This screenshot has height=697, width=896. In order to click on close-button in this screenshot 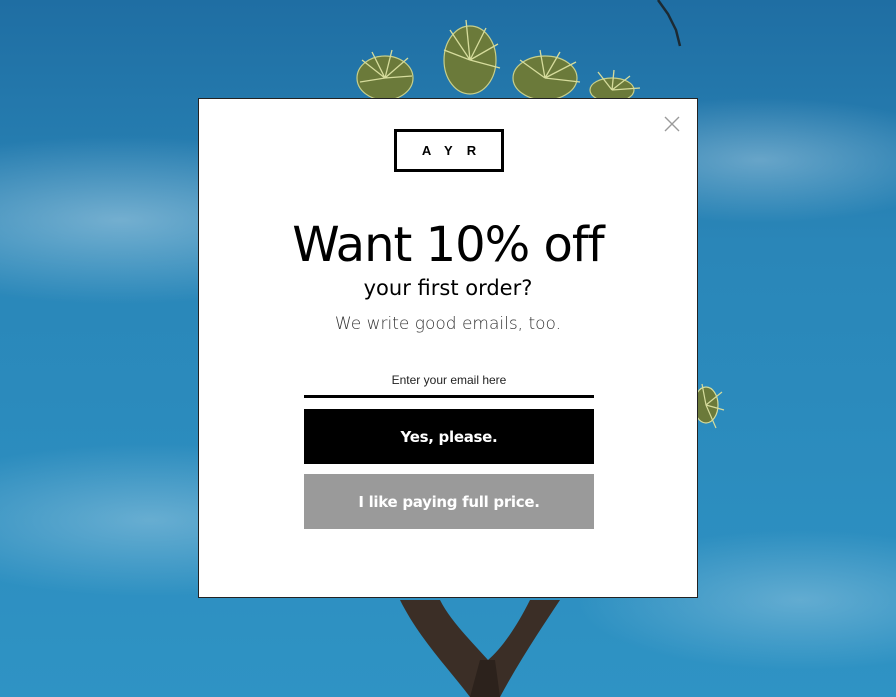, I will do `click(672, 124)`.